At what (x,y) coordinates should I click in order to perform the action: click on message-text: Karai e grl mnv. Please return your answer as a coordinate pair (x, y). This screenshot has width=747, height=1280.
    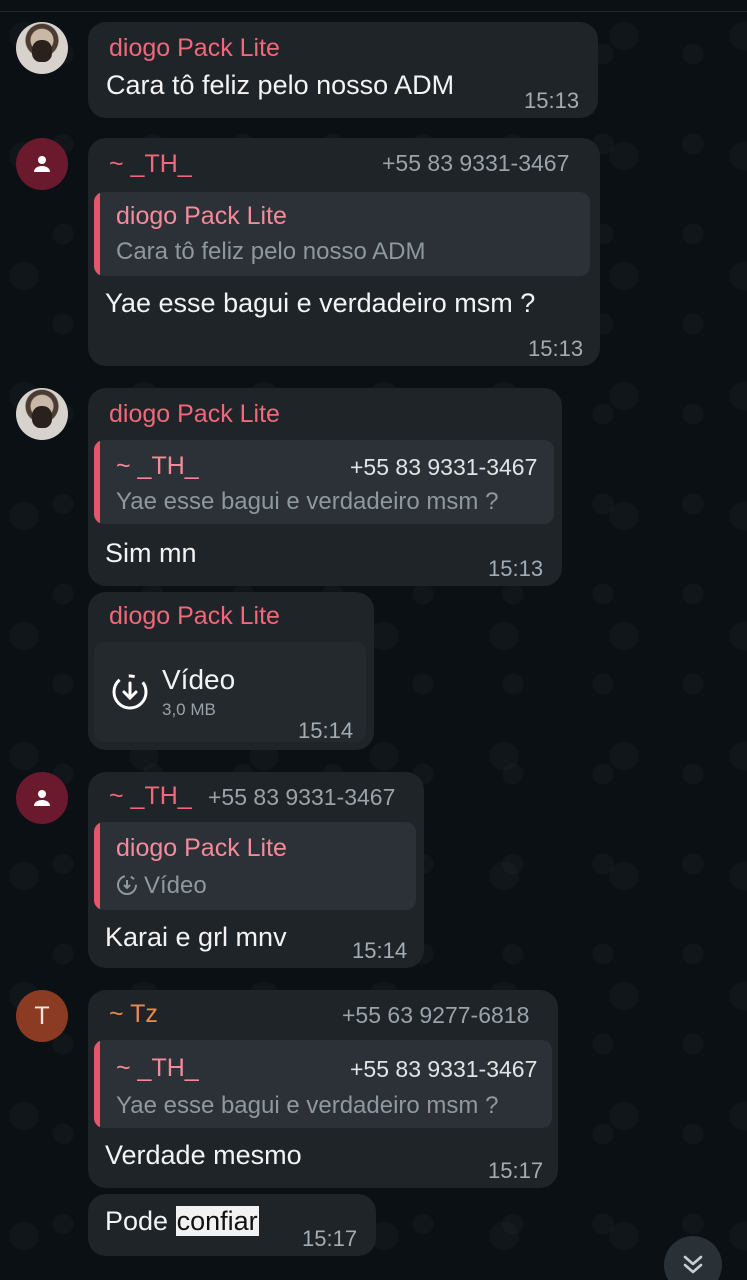
    Looking at the image, I should click on (196, 937).